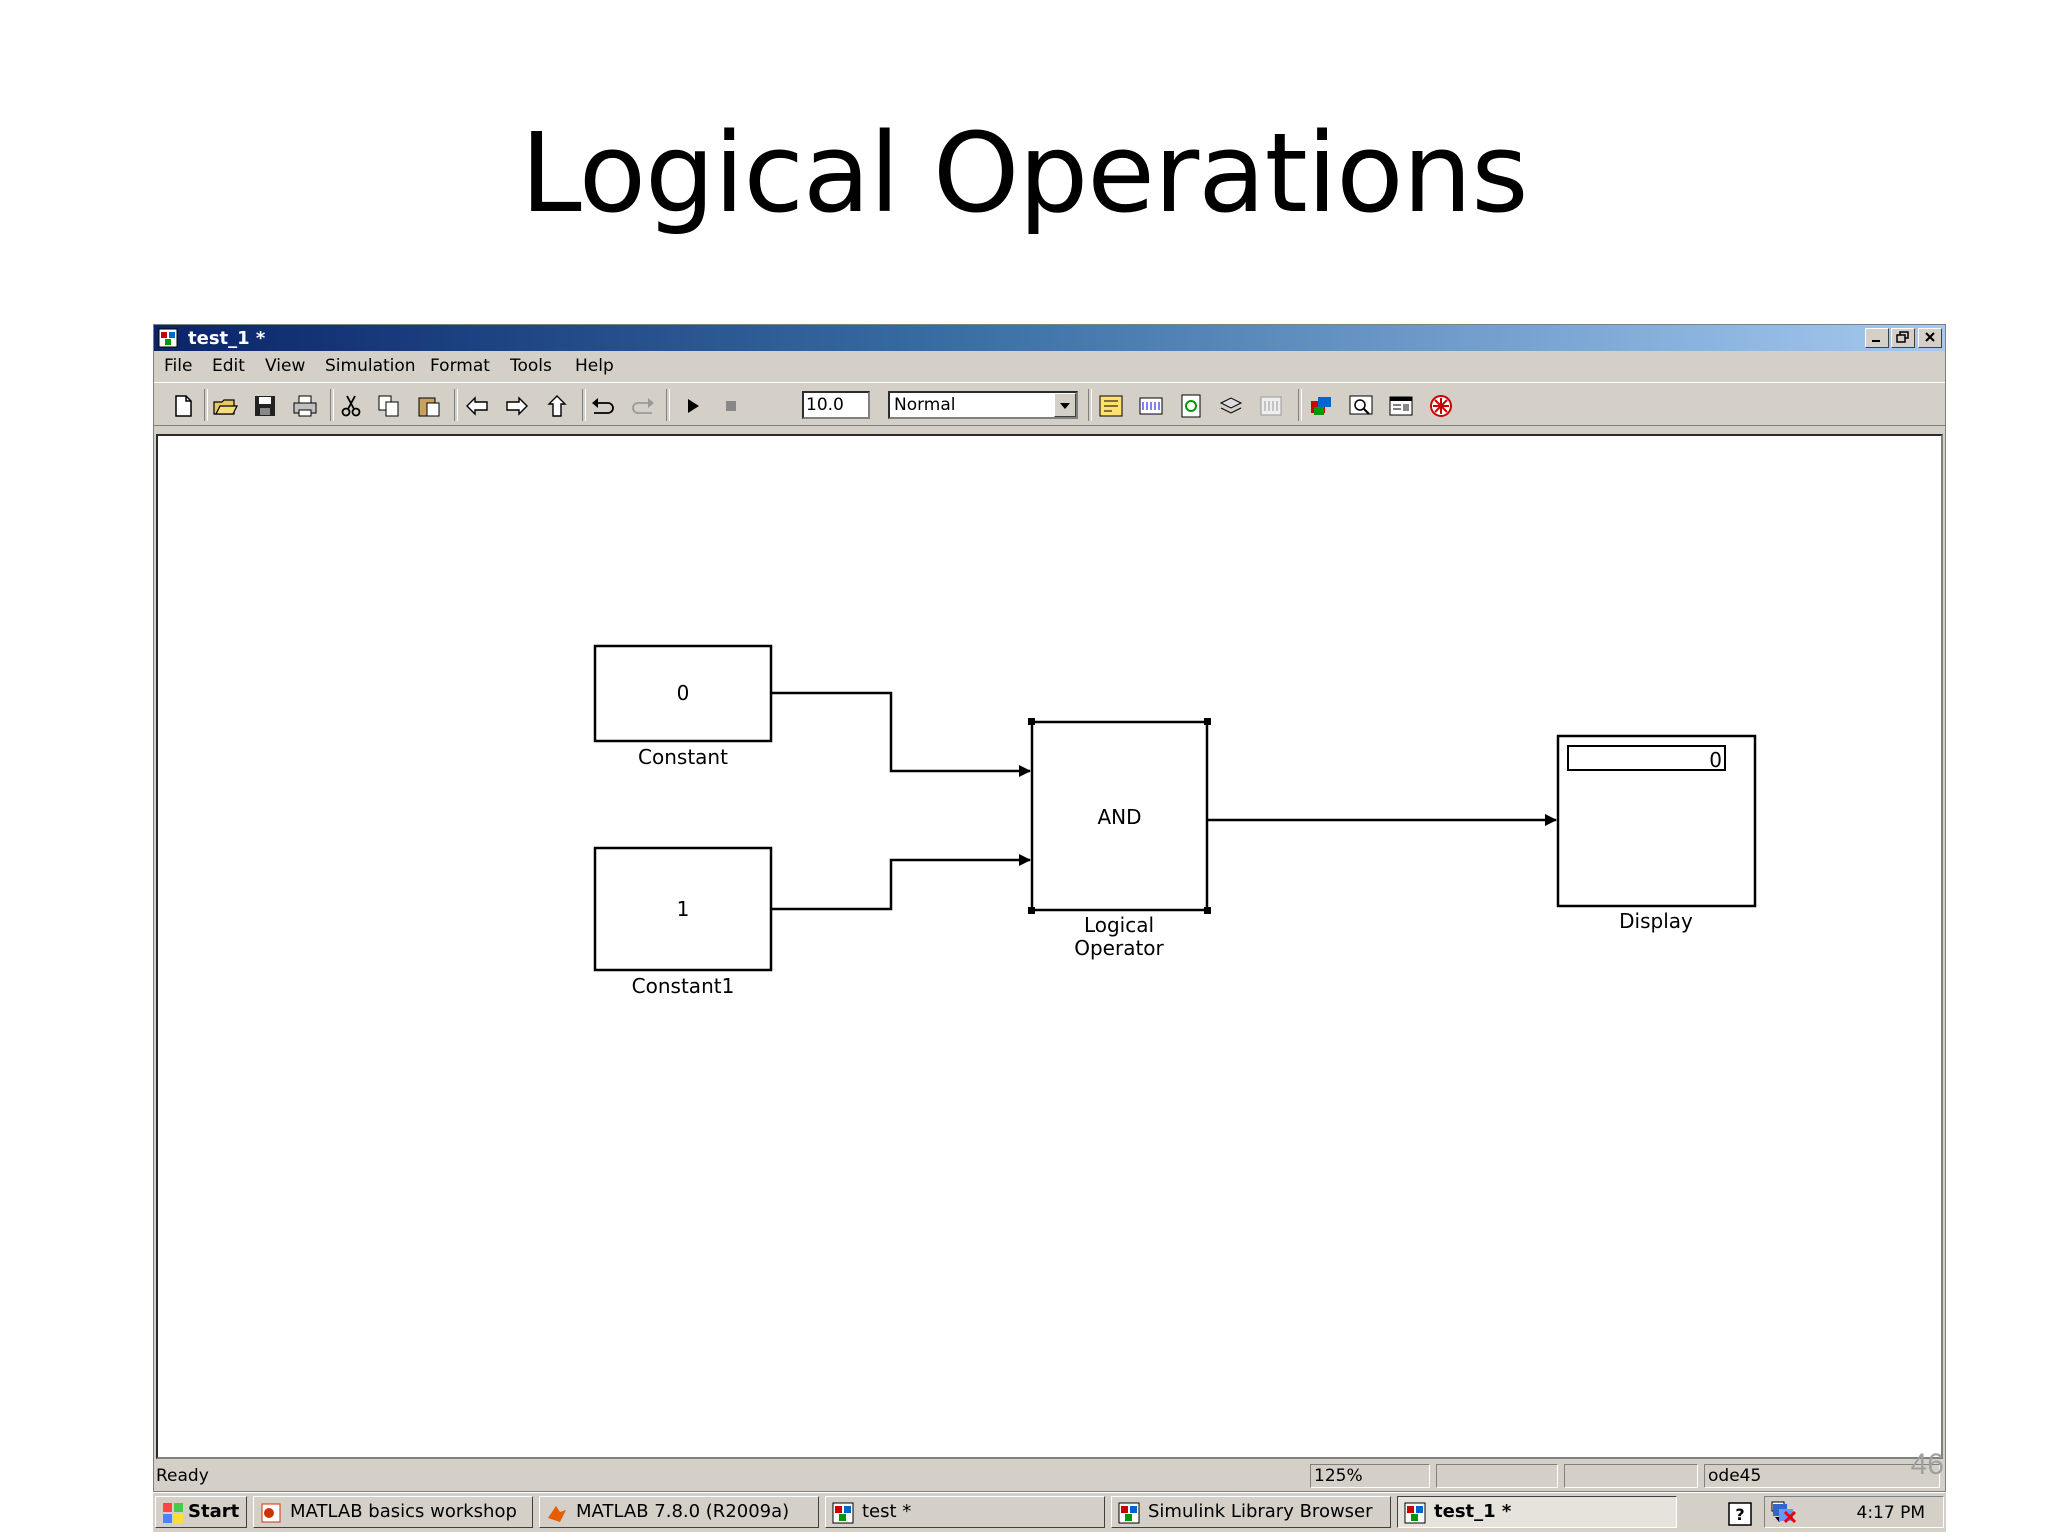 The width and height of the screenshot is (2048, 1536). What do you see at coordinates (173, 1513) in the screenshot?
I see `windows-logo-icon` at bounding box center [173, 1513].